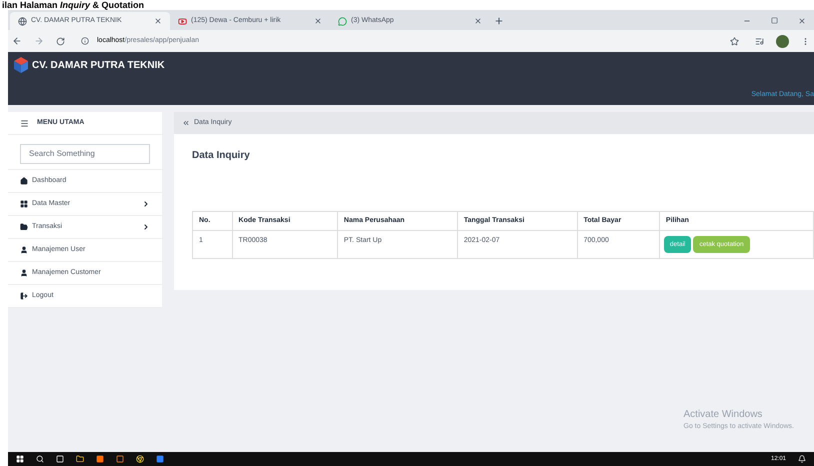 This screenshot has width=814, height=466. What do you see at coordinates (724, 415) in the screenshot?
I see `activation-title: Activate Windows` at bounding box center [724, 415].